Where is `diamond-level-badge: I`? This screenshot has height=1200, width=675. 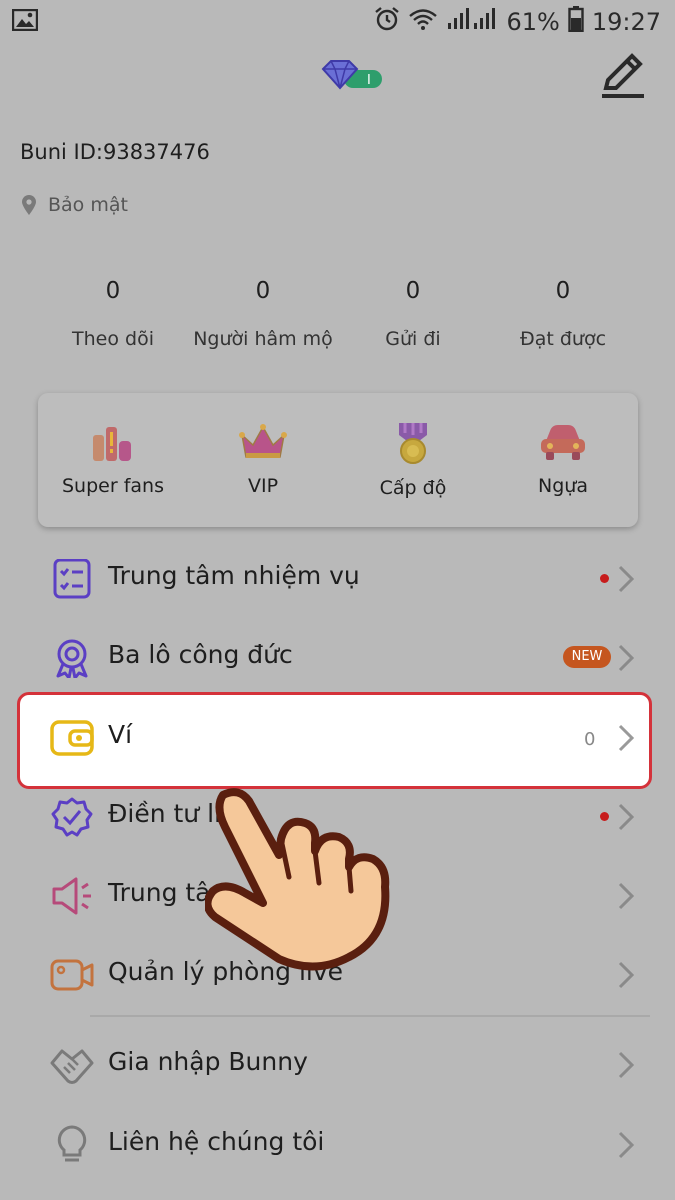
diamond-level-badge: I is located at coordinates (352, 77).